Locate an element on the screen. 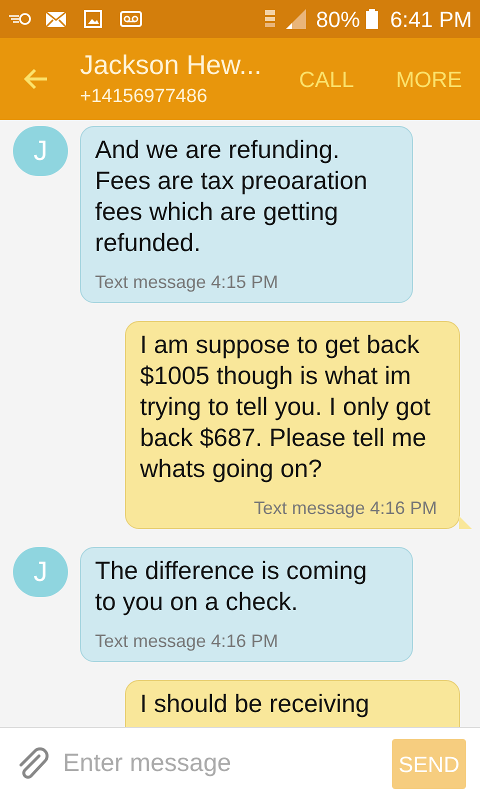 This screenshot has height=800, width=480. message-timestamp: Text message 4:15 PM is located at coordinates (187, 282).